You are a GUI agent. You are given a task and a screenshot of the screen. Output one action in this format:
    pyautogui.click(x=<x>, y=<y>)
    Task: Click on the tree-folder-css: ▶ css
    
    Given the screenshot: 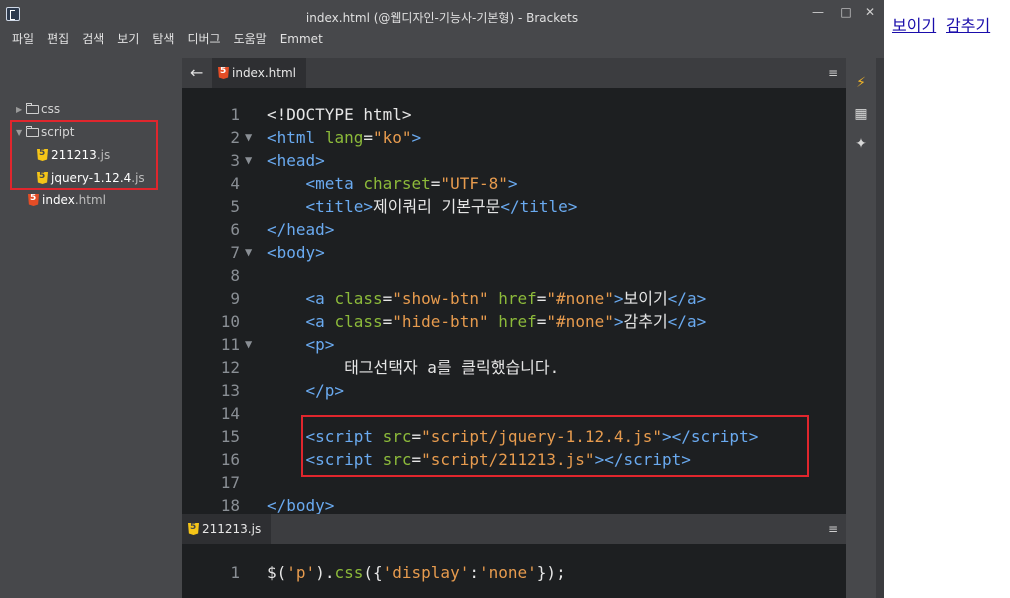 What is the action you would take?
    pyautogui.click(x=38, y=109)
    